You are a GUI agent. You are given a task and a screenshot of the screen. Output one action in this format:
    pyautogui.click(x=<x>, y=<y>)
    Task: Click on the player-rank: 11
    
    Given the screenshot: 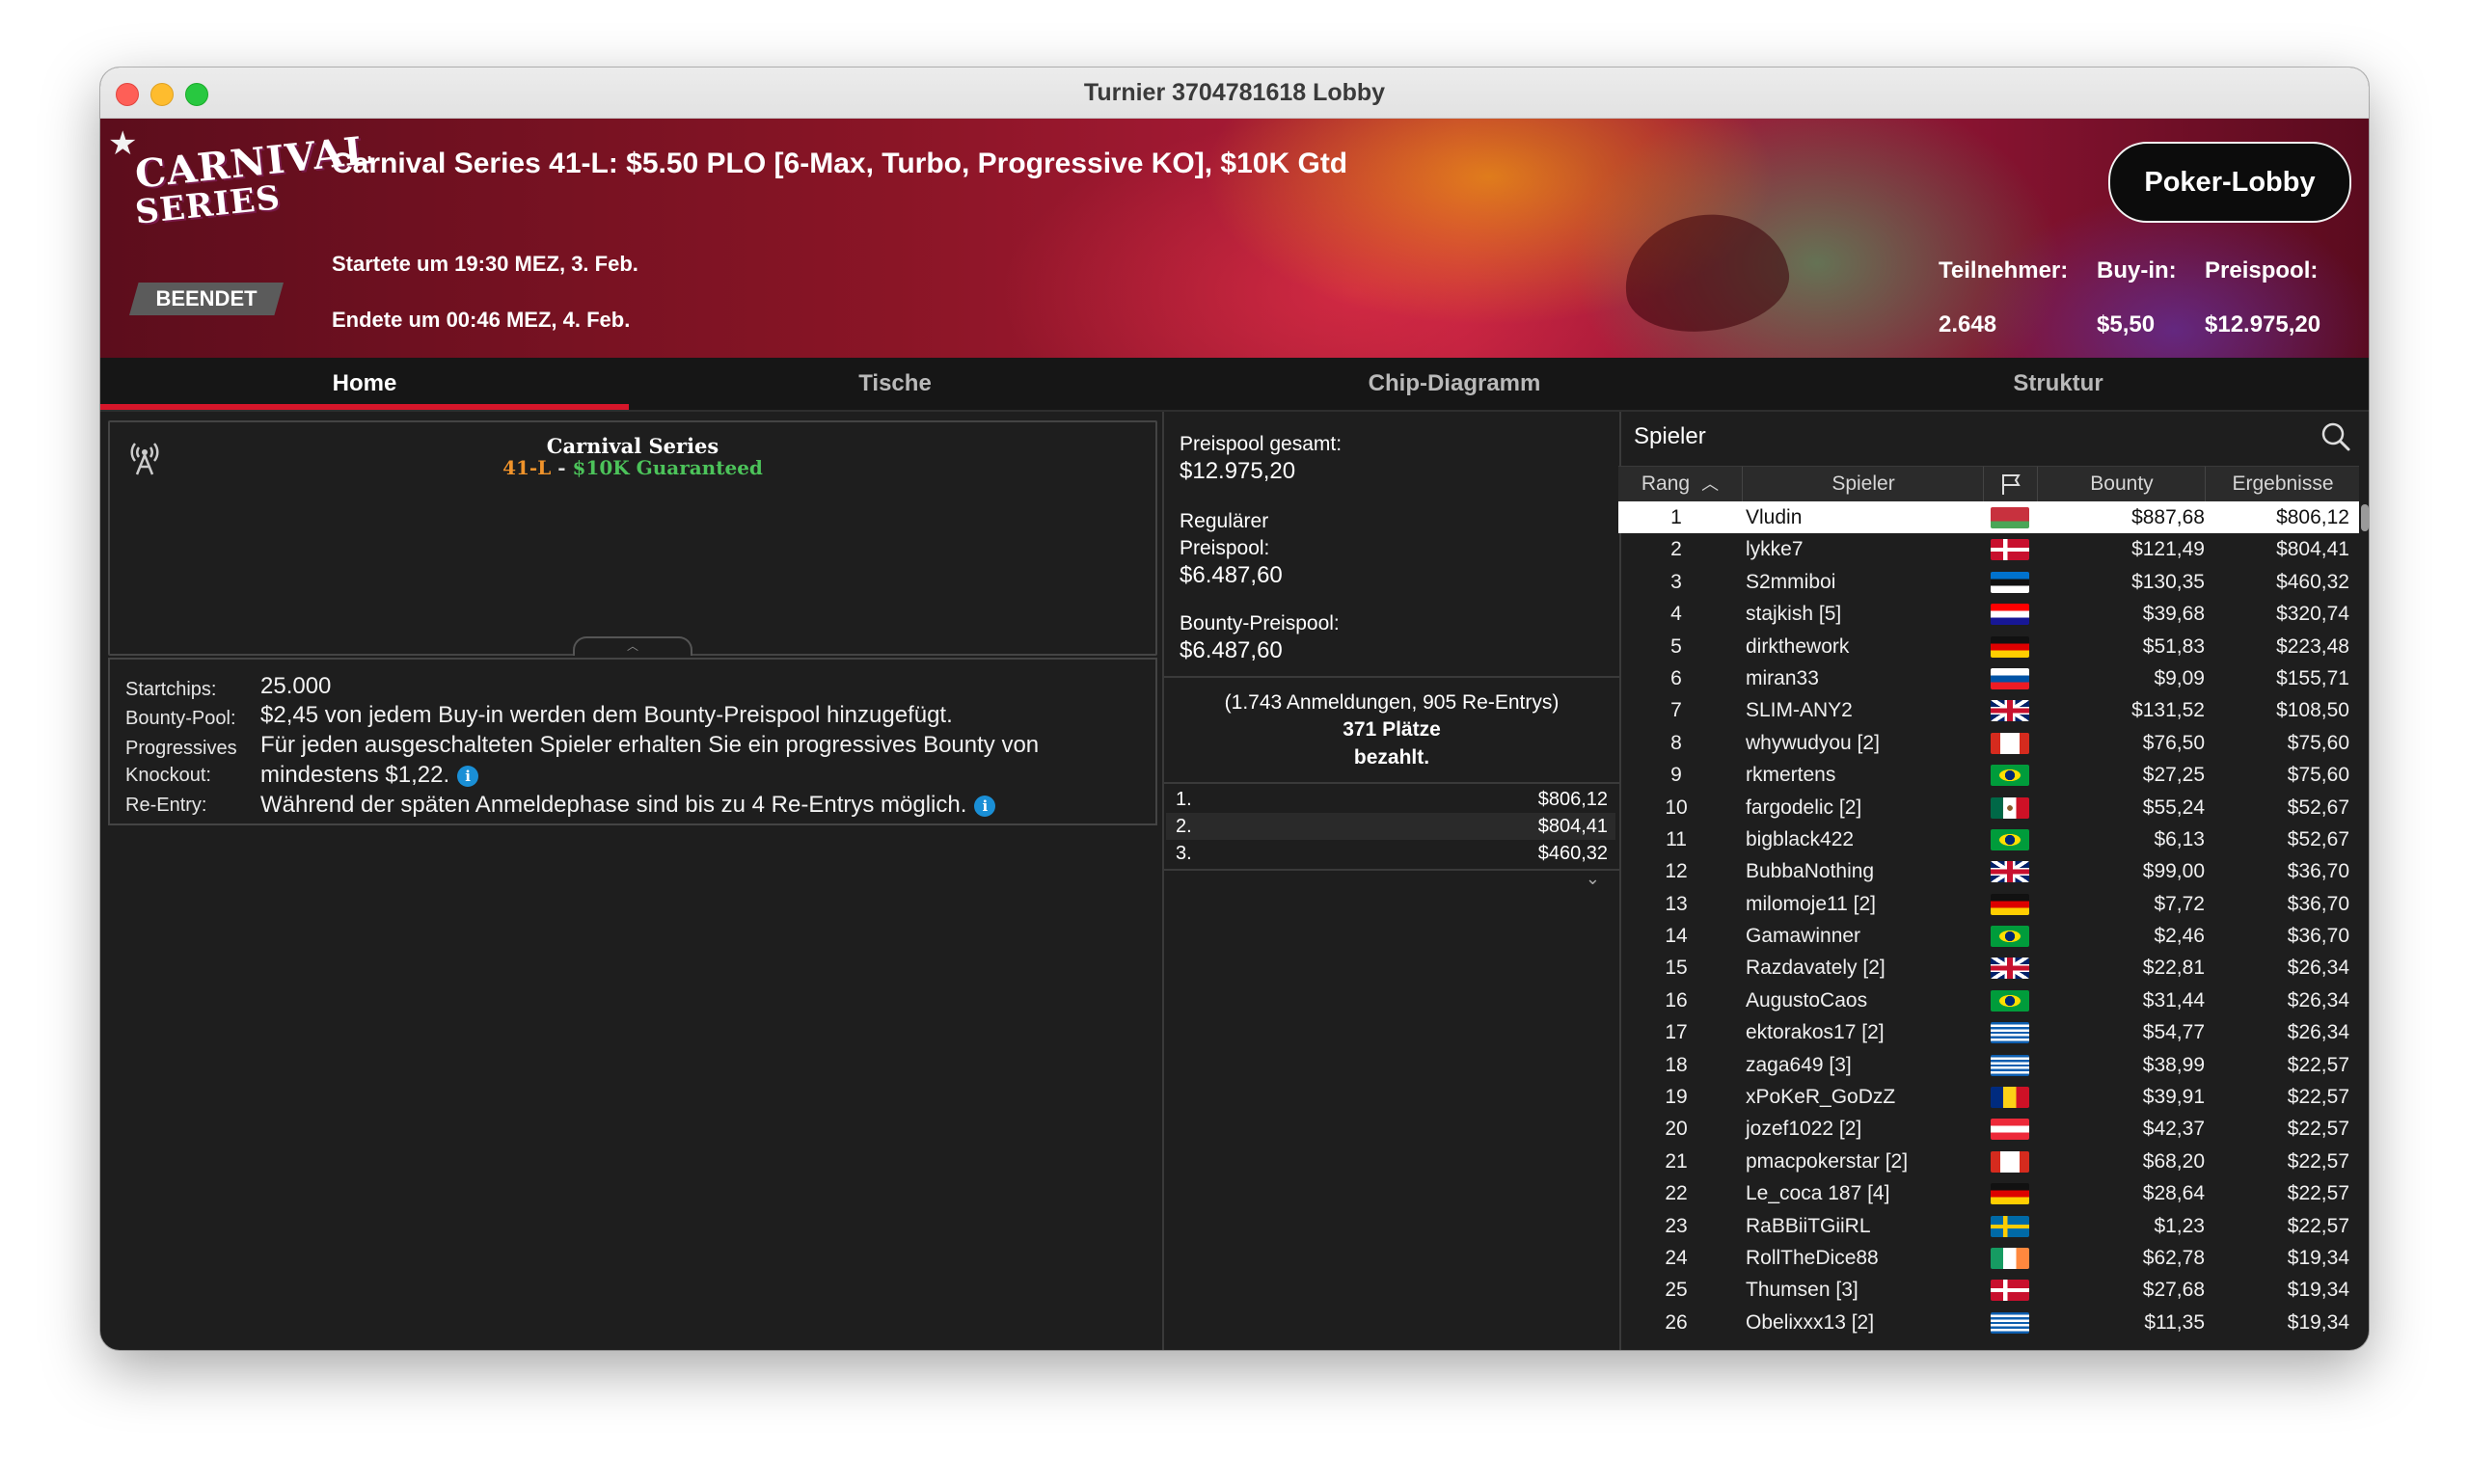 What is the action you would take?
    pyautogui.click(x=1676, y=838)
    